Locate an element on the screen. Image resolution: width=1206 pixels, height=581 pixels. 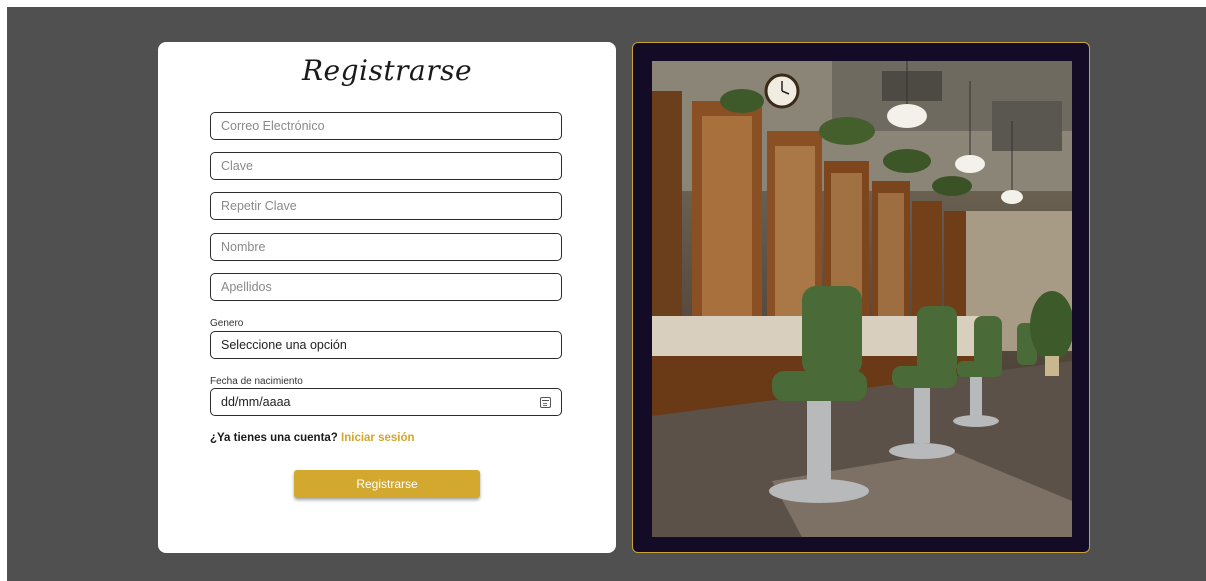
calendar-icon is located at coordinates (545, 402).